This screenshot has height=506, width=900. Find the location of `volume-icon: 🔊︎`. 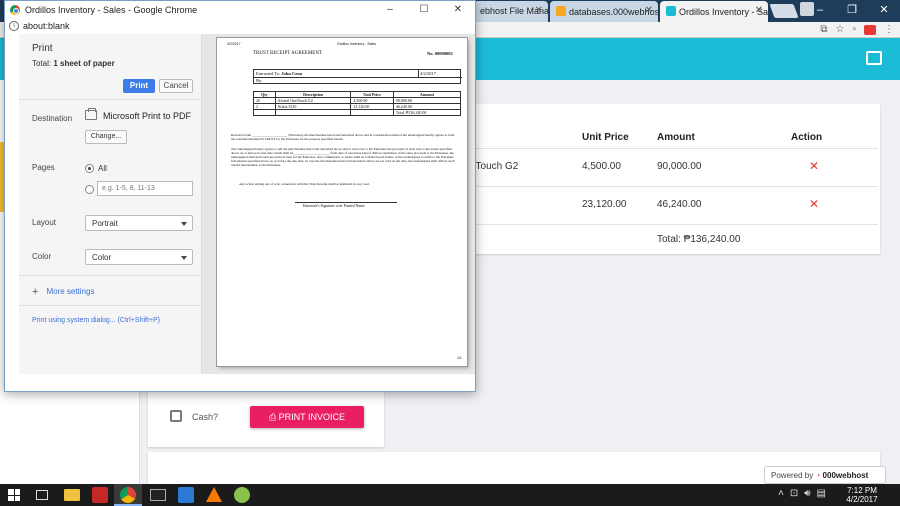

volume-icon: 🔊︎ is located at coordinates (807, 493).